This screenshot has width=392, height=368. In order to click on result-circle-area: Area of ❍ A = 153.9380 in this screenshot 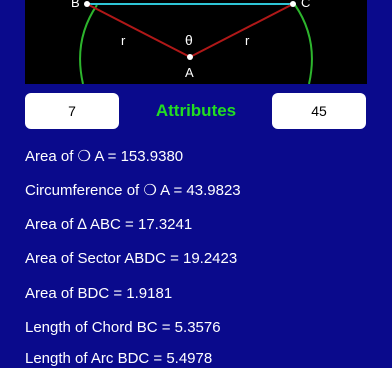, I will do `click(104, 156)`.